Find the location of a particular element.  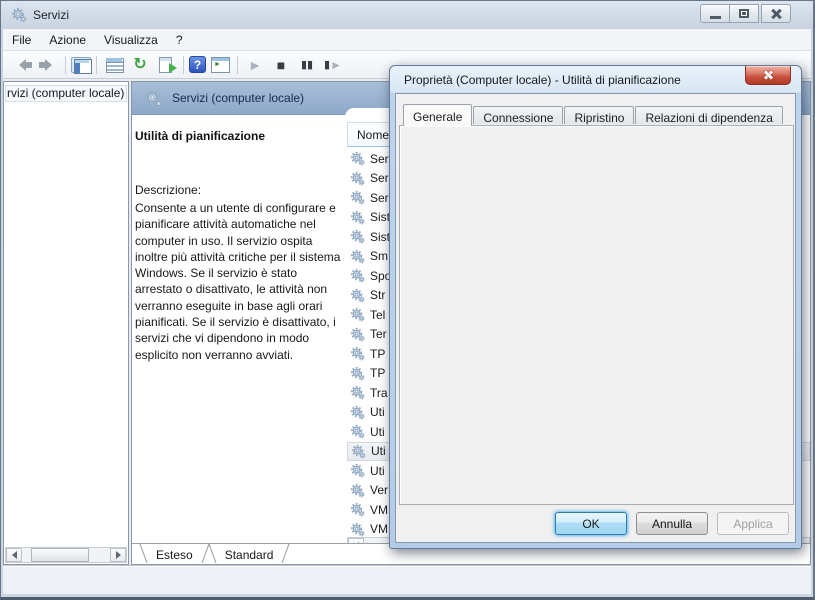

services-gear-icon is located at coordinates (153, 101).